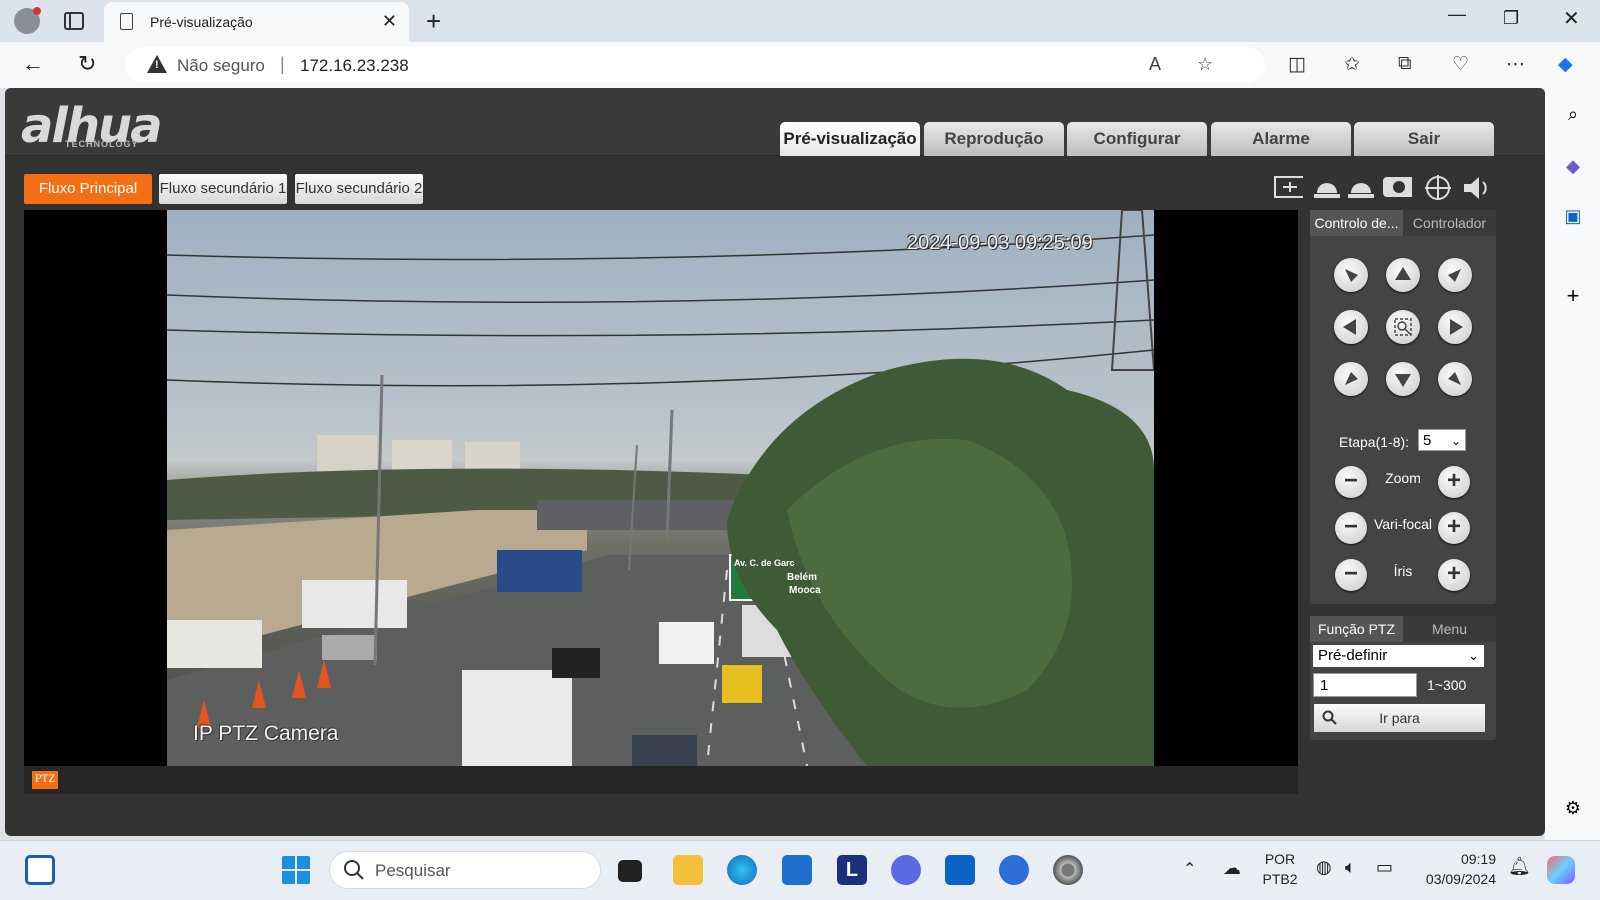  What do you see at coordinates (1519, 866) in the screenshot?
I see `notification-bell-icon: 🔔︎` at bounding box center [1519, 866].